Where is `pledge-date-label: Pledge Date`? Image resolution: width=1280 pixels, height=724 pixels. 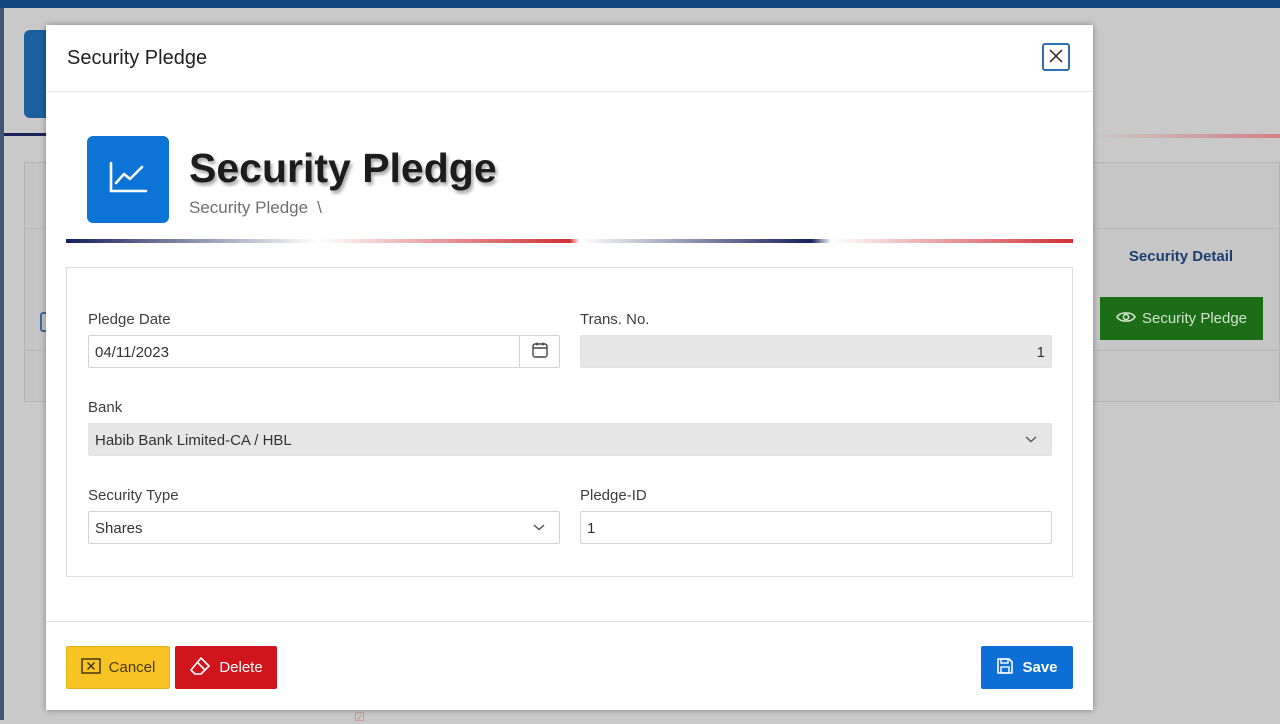
pledge-date-label: Pledge Date is located at coordinates (129, 319).